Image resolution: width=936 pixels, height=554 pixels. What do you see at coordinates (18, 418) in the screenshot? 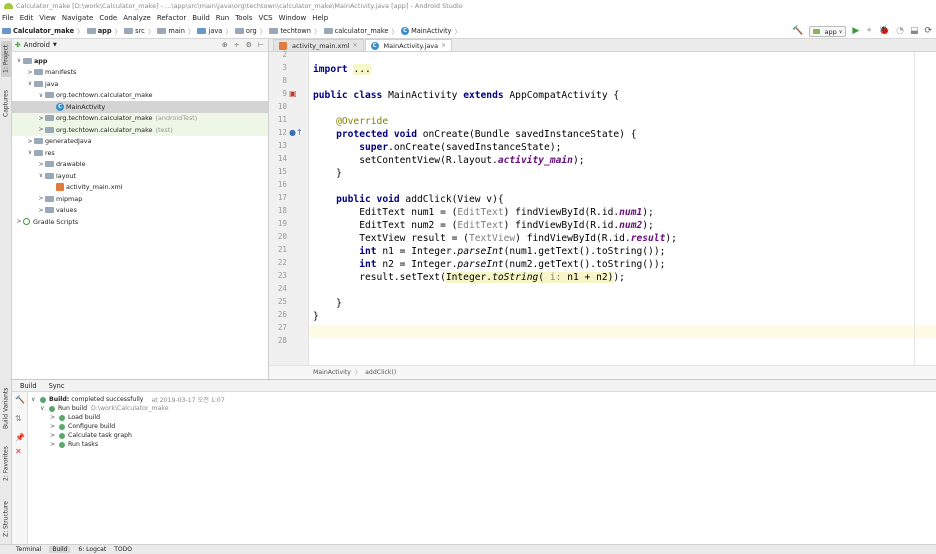
I see `toggle-view-icon: ⇅` at bounding box center [18, 418].